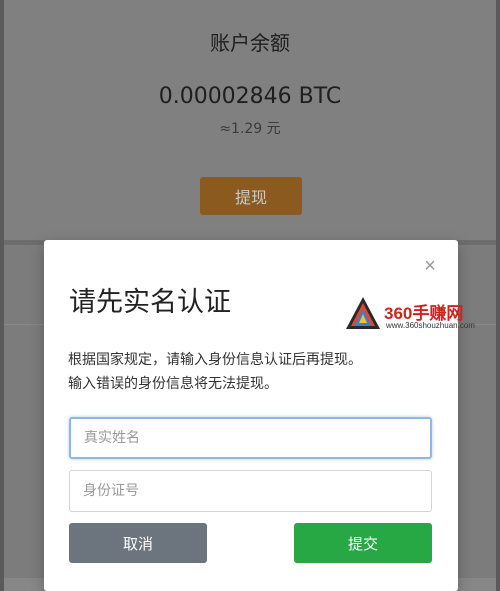 The height and width of the screenshot is (591, 500). Describe the element at coordinates (150, 302) in the screenshot. I see `modal-title: 请先实名认证` at that location.